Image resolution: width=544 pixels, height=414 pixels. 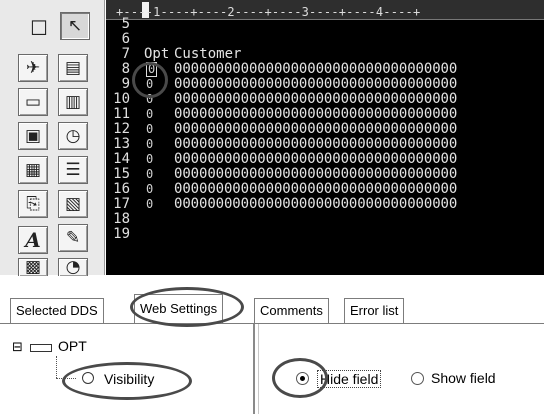 I want to click on tree-node-opt: OPT, so click(x=72, y=346).